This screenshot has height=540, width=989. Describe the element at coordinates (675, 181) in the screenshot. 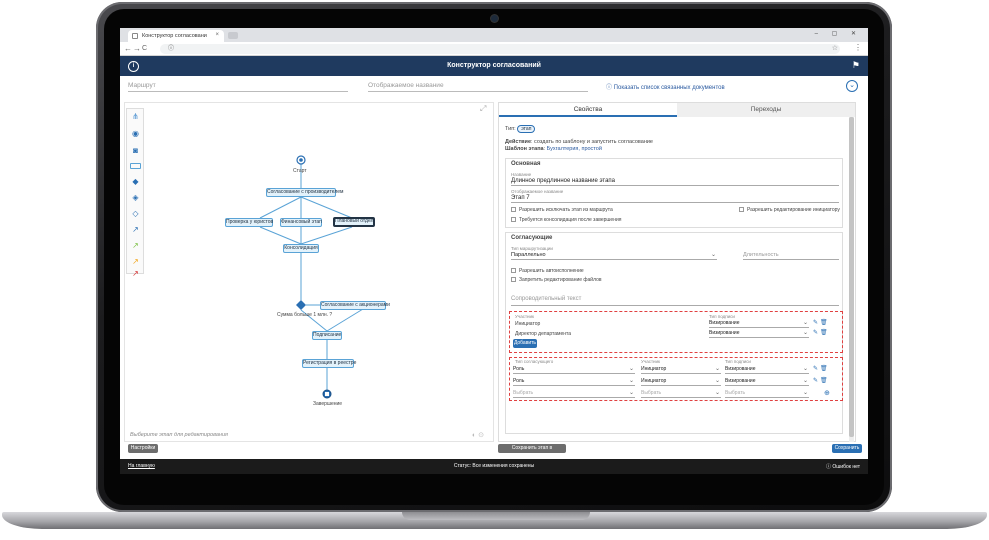

I see `name-field: Длинное предлинное название этапа` at that location.